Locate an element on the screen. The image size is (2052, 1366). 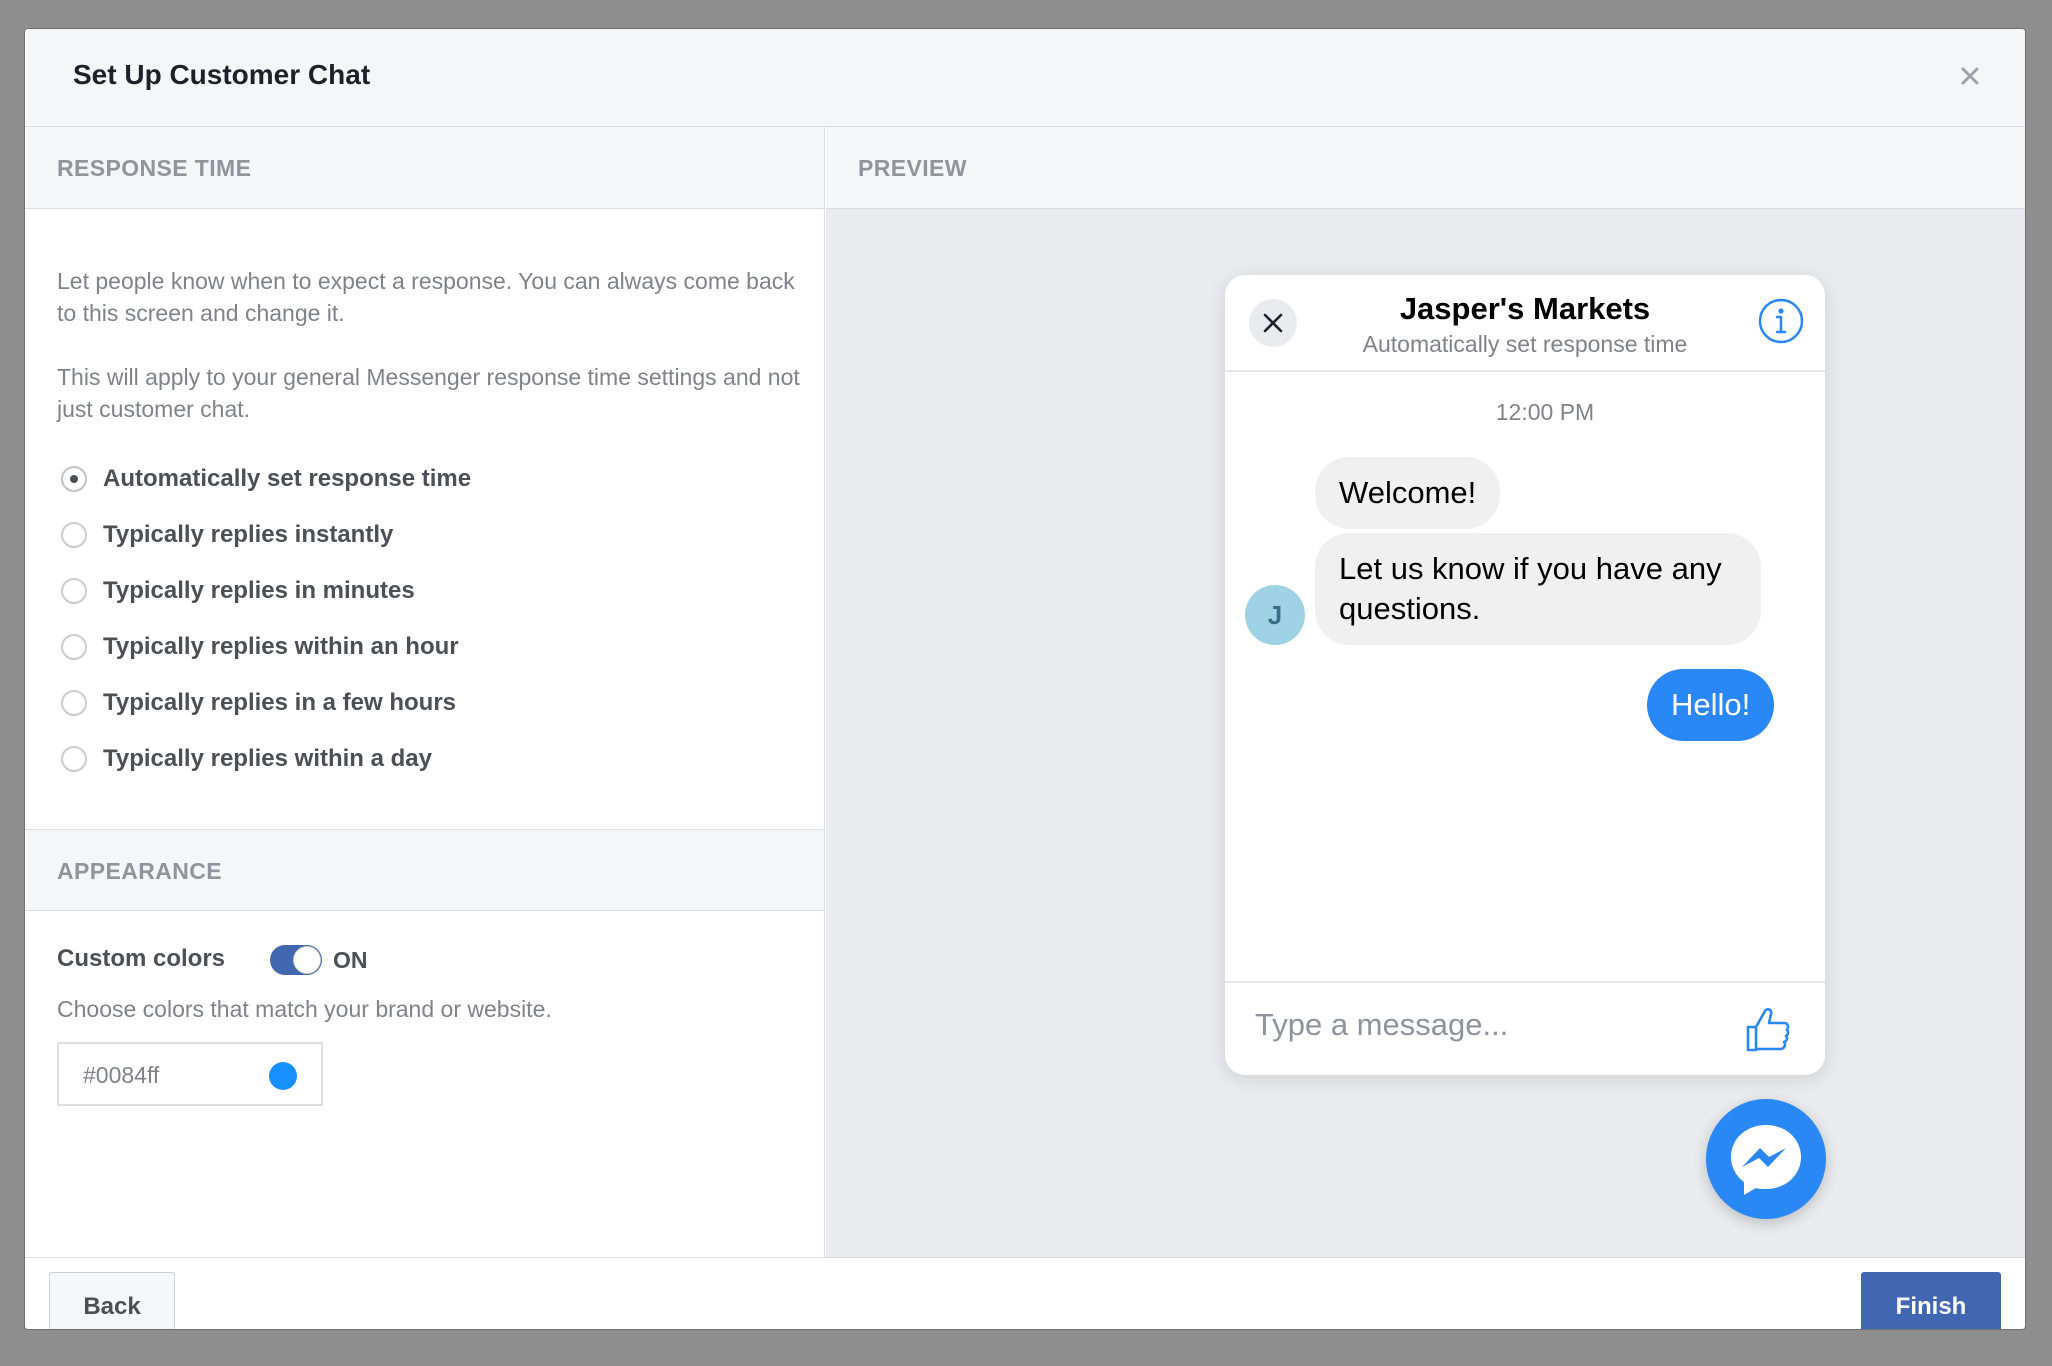
thumbs-up-icon is located at coordinates (1768, 1029).